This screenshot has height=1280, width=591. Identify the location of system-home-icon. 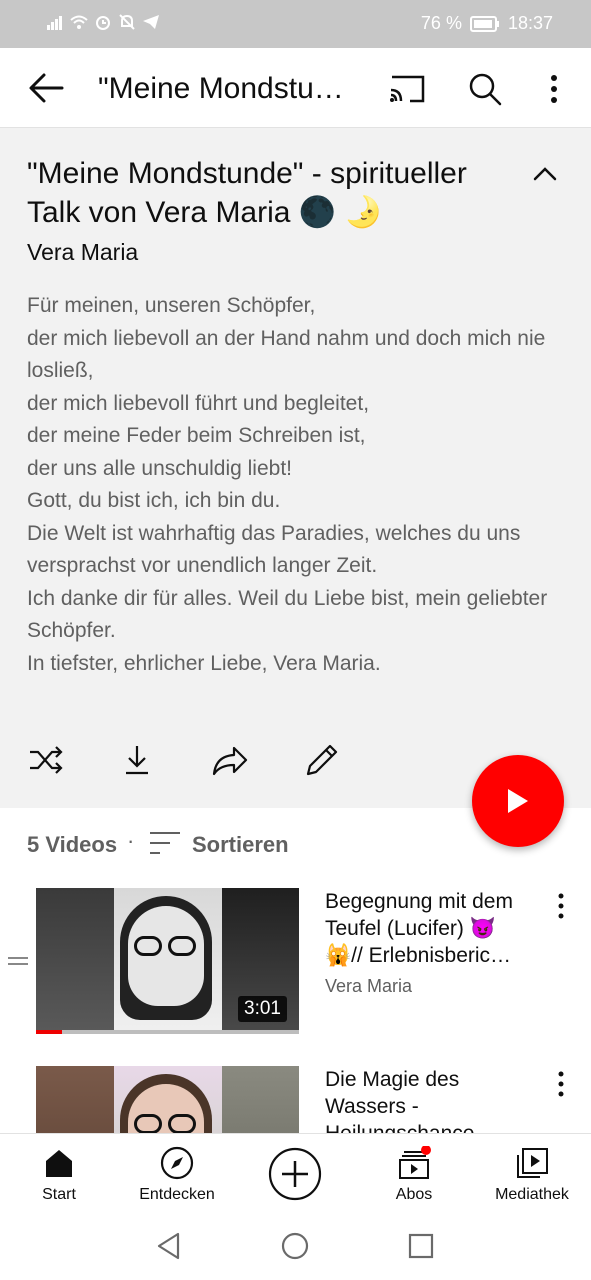
(295, 1246).